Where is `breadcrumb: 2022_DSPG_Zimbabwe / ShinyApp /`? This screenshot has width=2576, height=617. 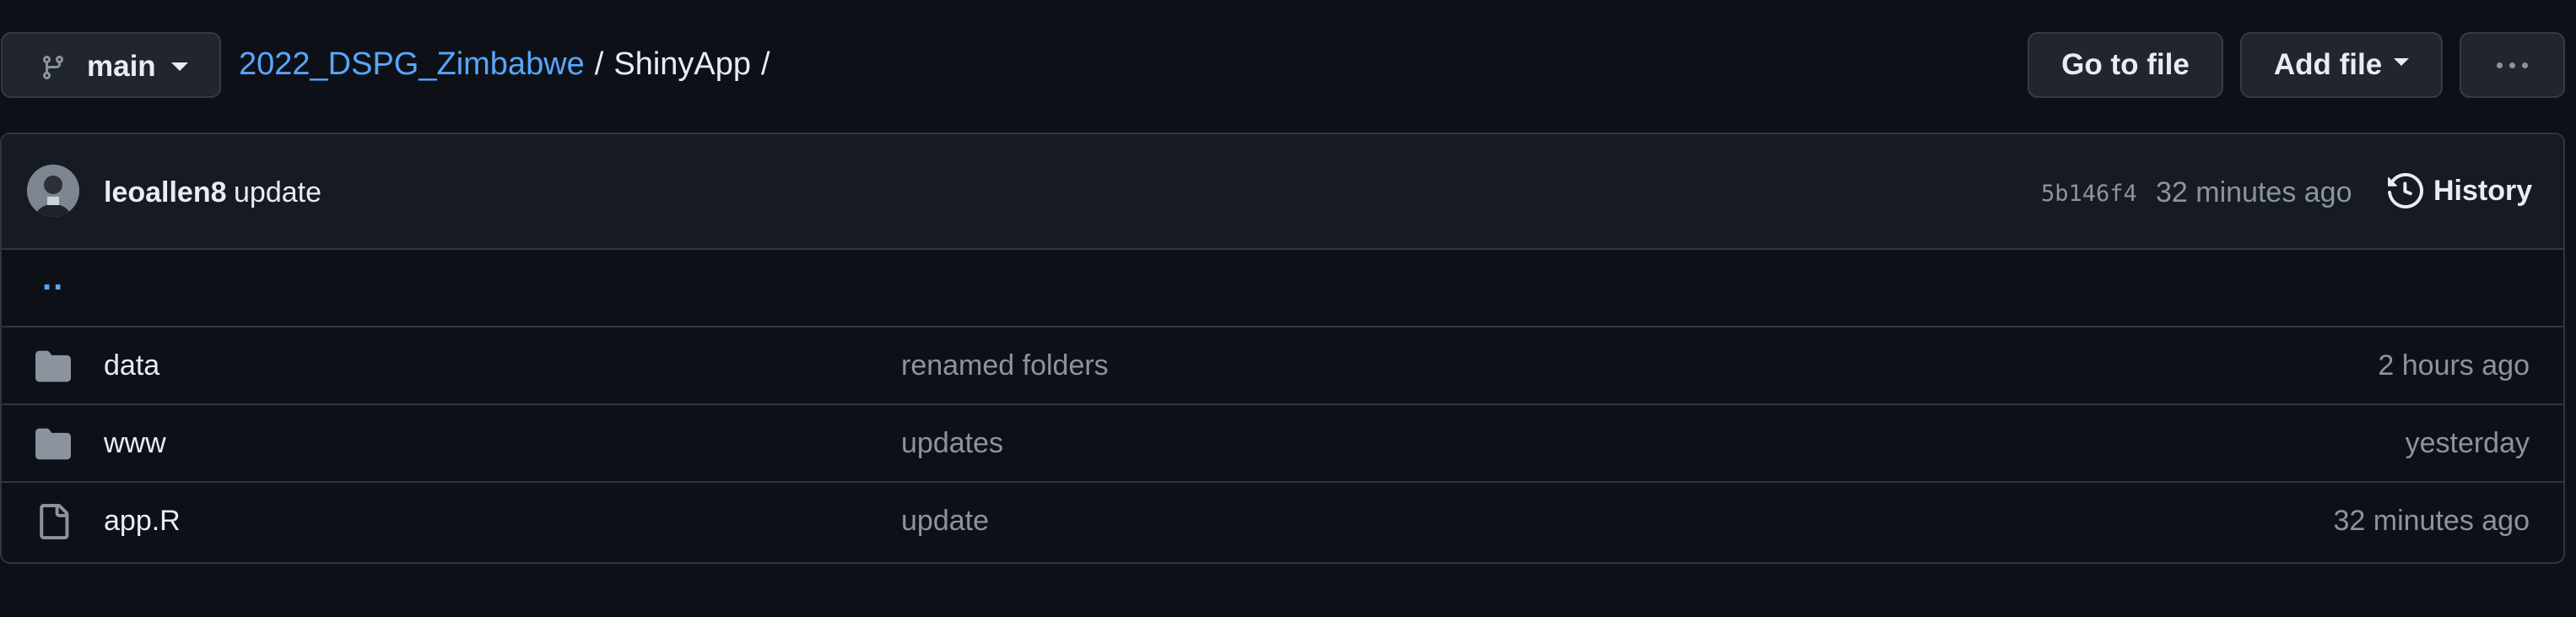
breadcrumb: 2022_DSPG_Zimbabwe / ShinyApp / is located at coordinates (509, 64).